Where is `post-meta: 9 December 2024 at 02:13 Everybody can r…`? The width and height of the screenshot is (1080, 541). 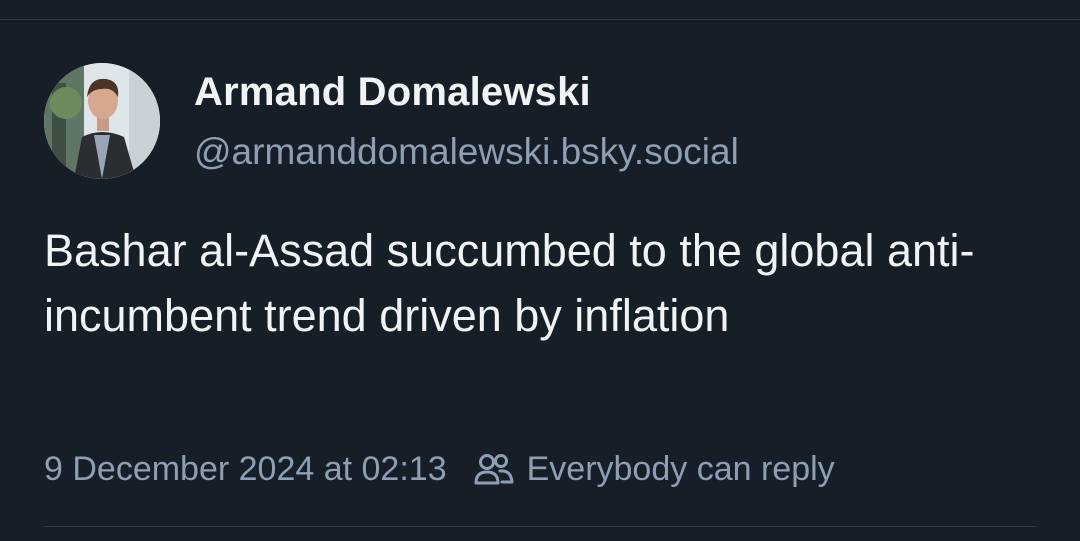
post-meta: 9 December 2024 at 02:13 Everybody can r… is located at coordinates (439, 469).